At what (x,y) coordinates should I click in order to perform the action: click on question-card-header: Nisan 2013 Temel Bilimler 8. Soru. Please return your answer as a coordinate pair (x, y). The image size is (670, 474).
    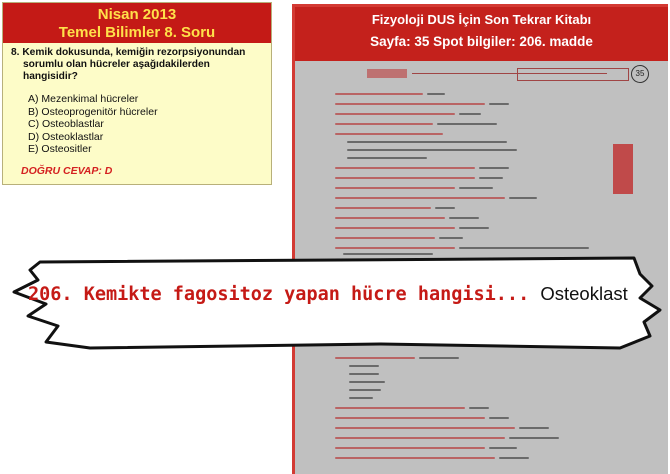
    Looking at the image, I should click on (137, 23).